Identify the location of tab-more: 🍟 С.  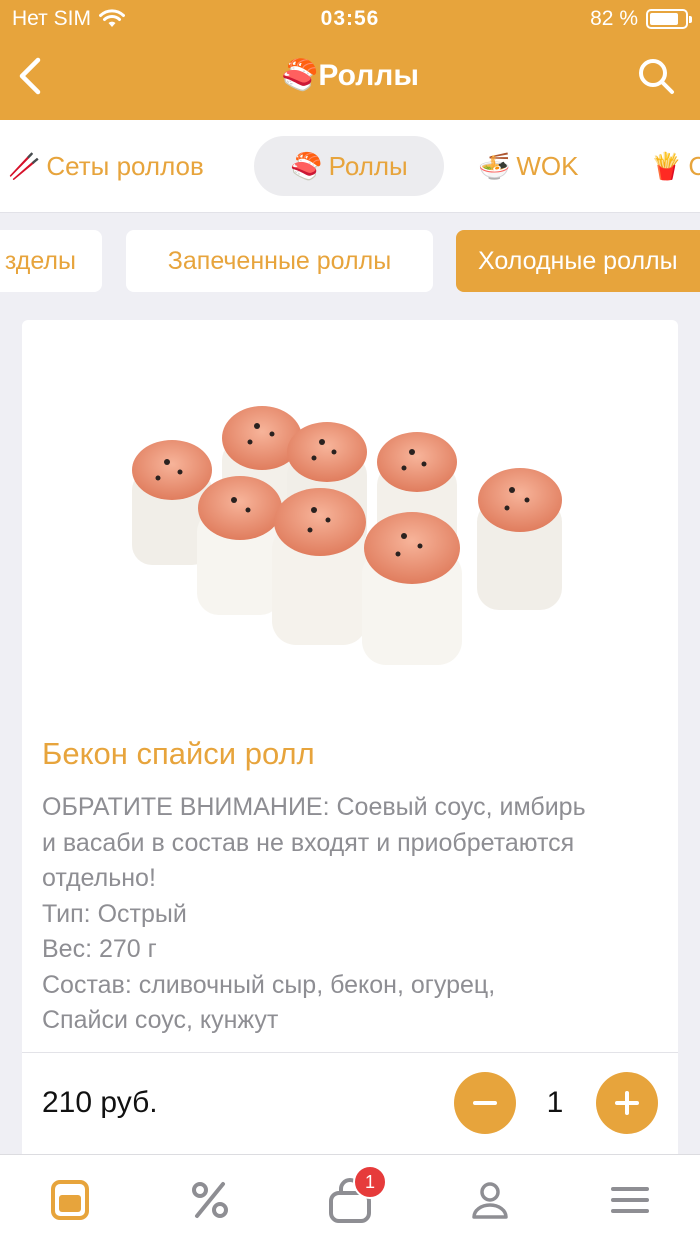
(675, 166).